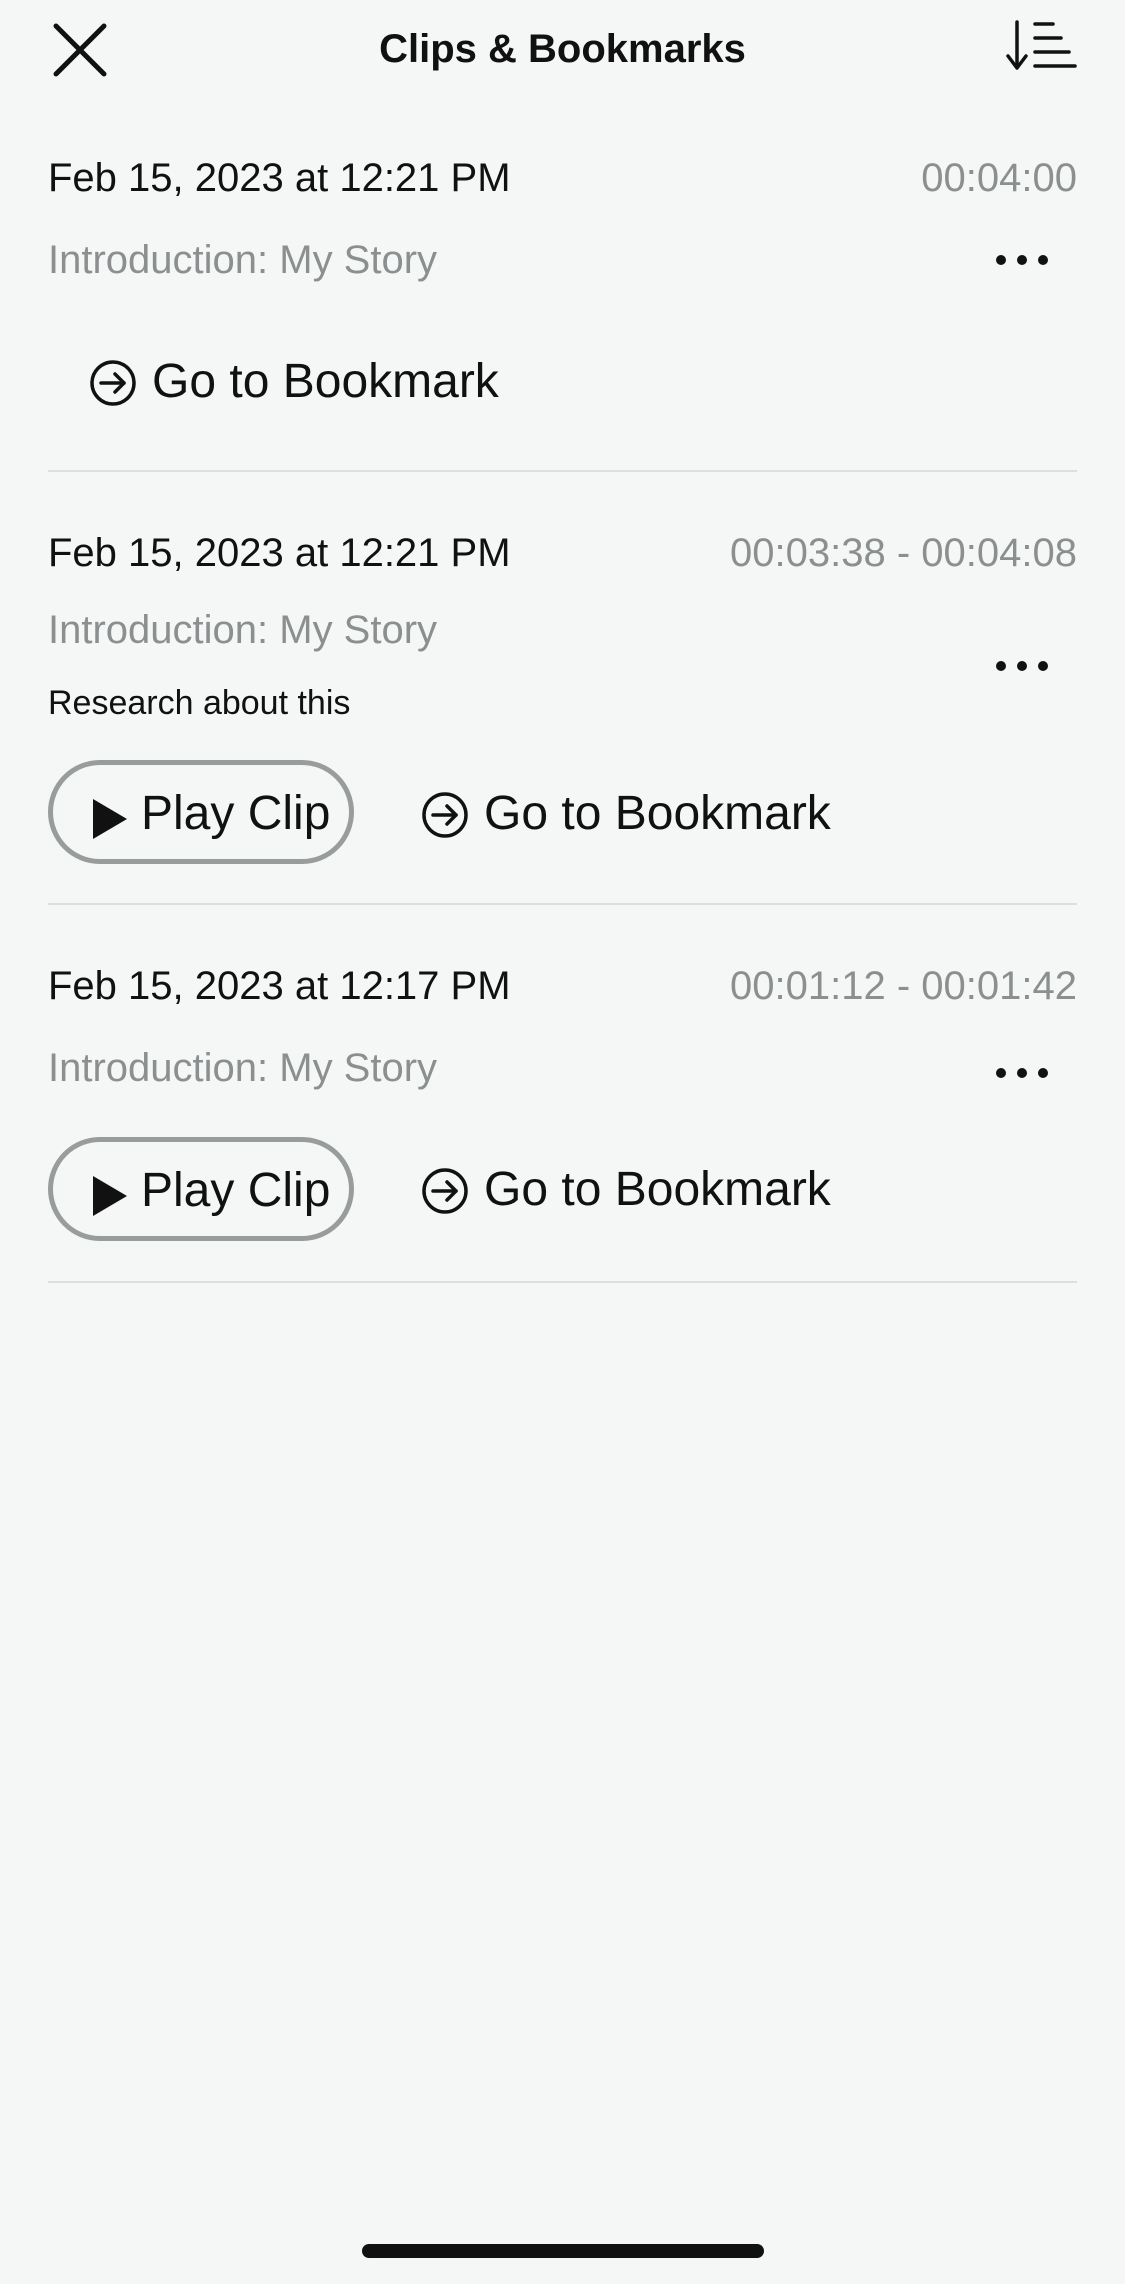 This screenshot has height=2284, width=1125. What do you see at coordinates (903, 553) in the screenshot?
I see `entry-timestamp: 00:03:38 - 00:04:08` at bounding box center [903, 553].